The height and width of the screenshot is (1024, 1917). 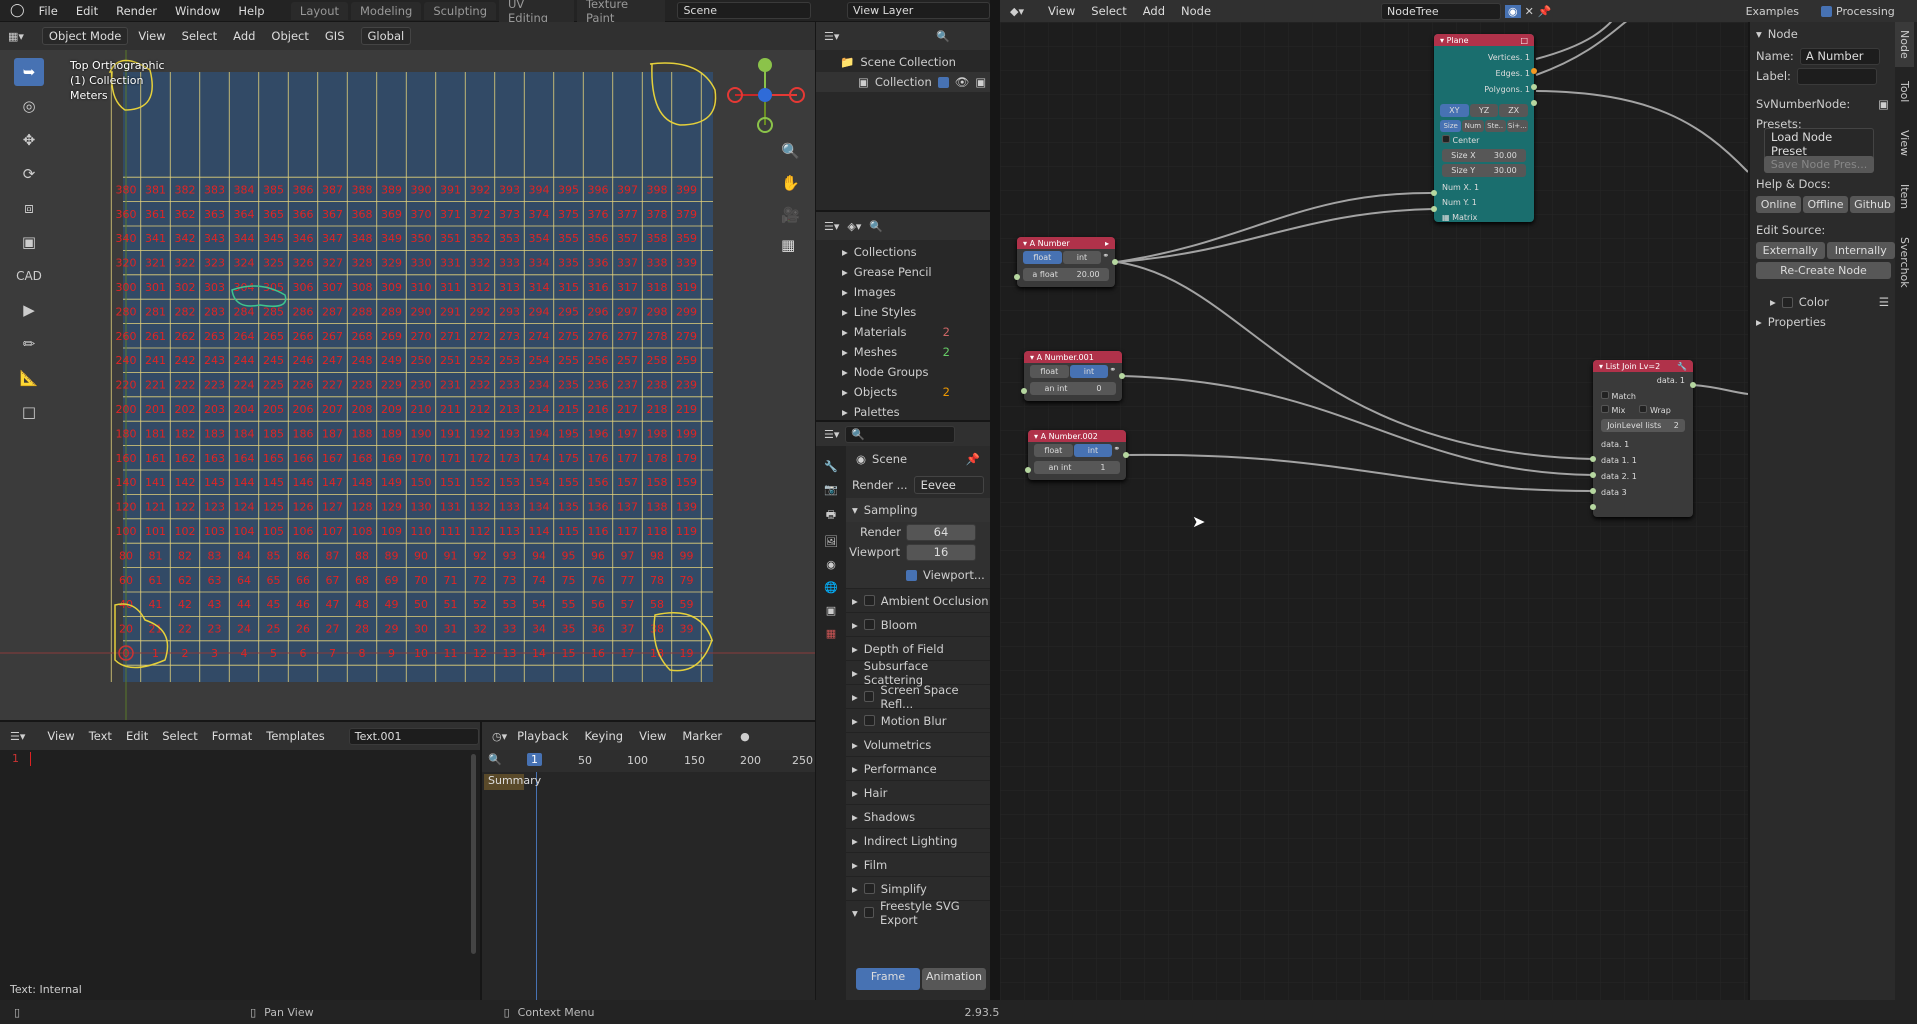 I want to click on properties-search: 🔍, so click(x=900, y=434).